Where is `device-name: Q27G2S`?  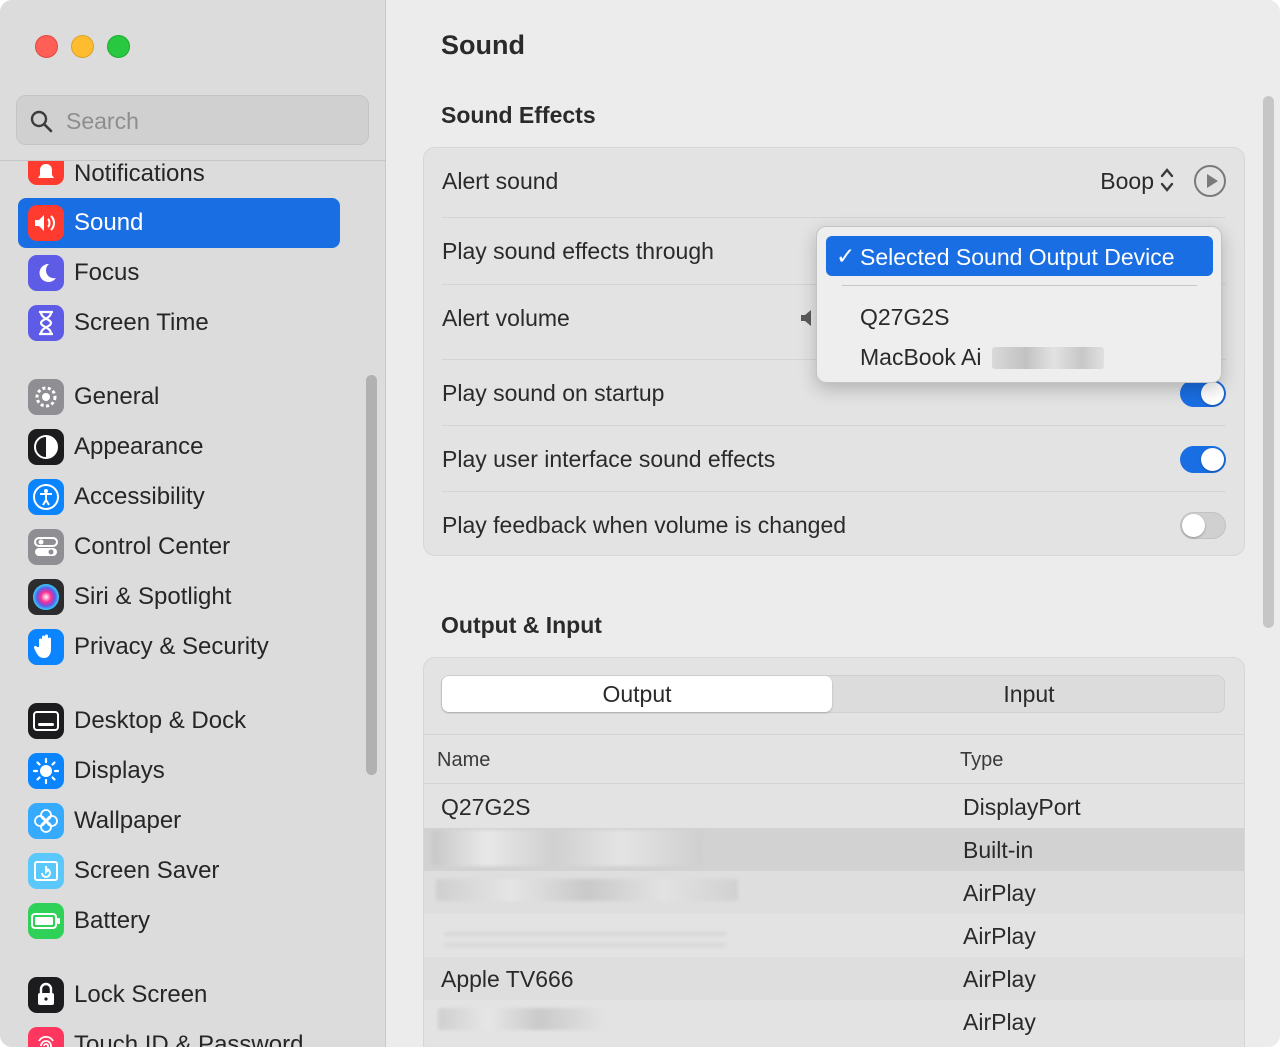
device-name: Q27G2S is located at coordinates (486, 807).